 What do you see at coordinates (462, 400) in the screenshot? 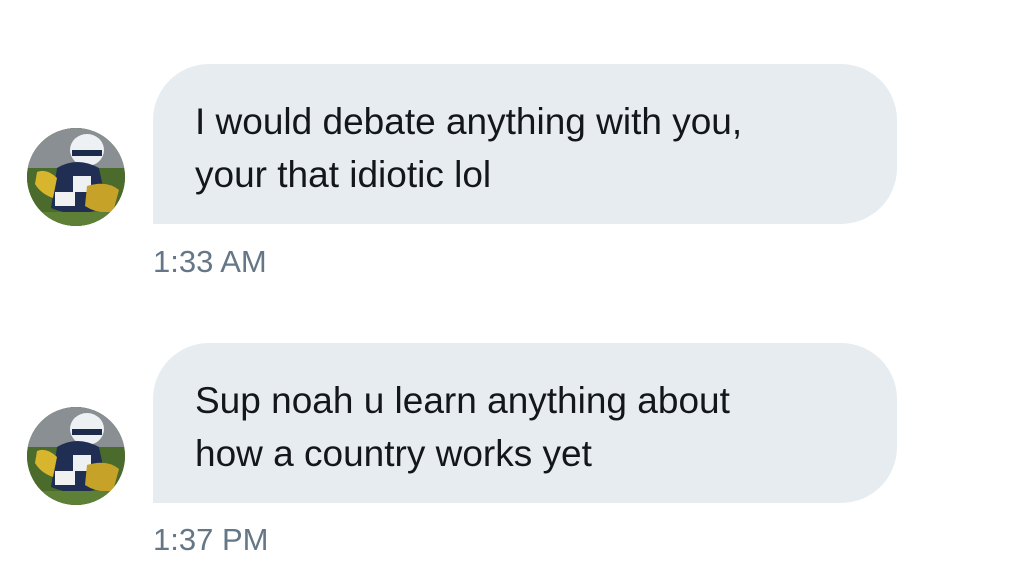
I see `message-text-line: Sup noah u learn anything about` at bounding box center [462, 400].